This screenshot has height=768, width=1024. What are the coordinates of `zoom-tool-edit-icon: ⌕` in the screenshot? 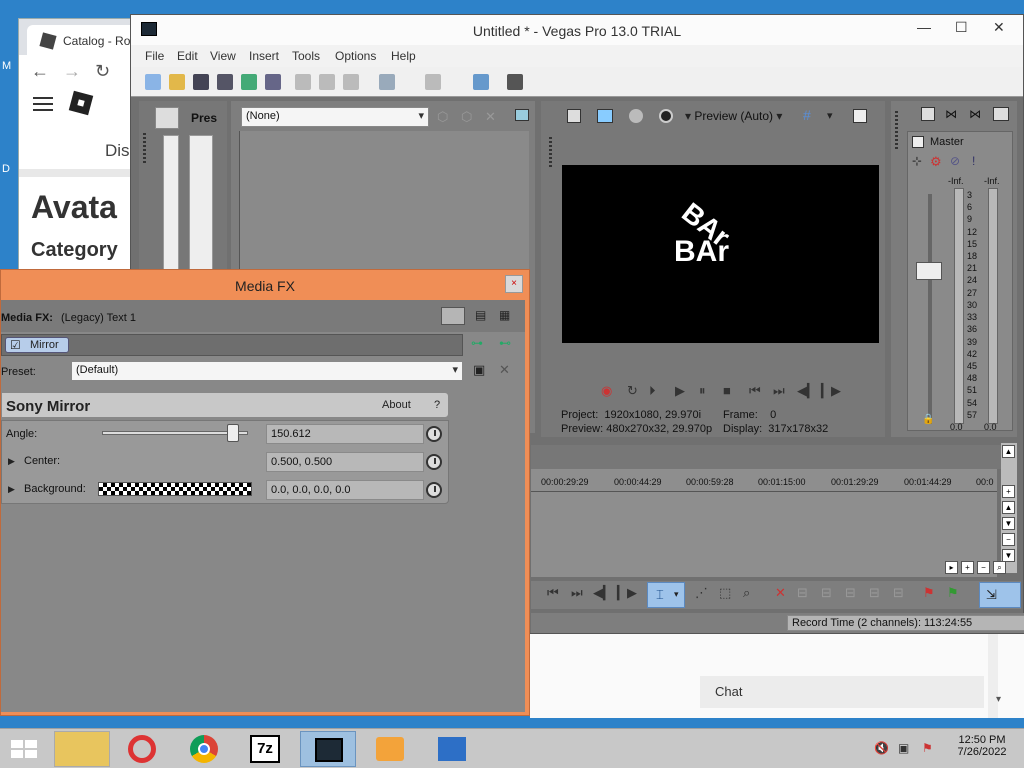 It's located at (746, 593).